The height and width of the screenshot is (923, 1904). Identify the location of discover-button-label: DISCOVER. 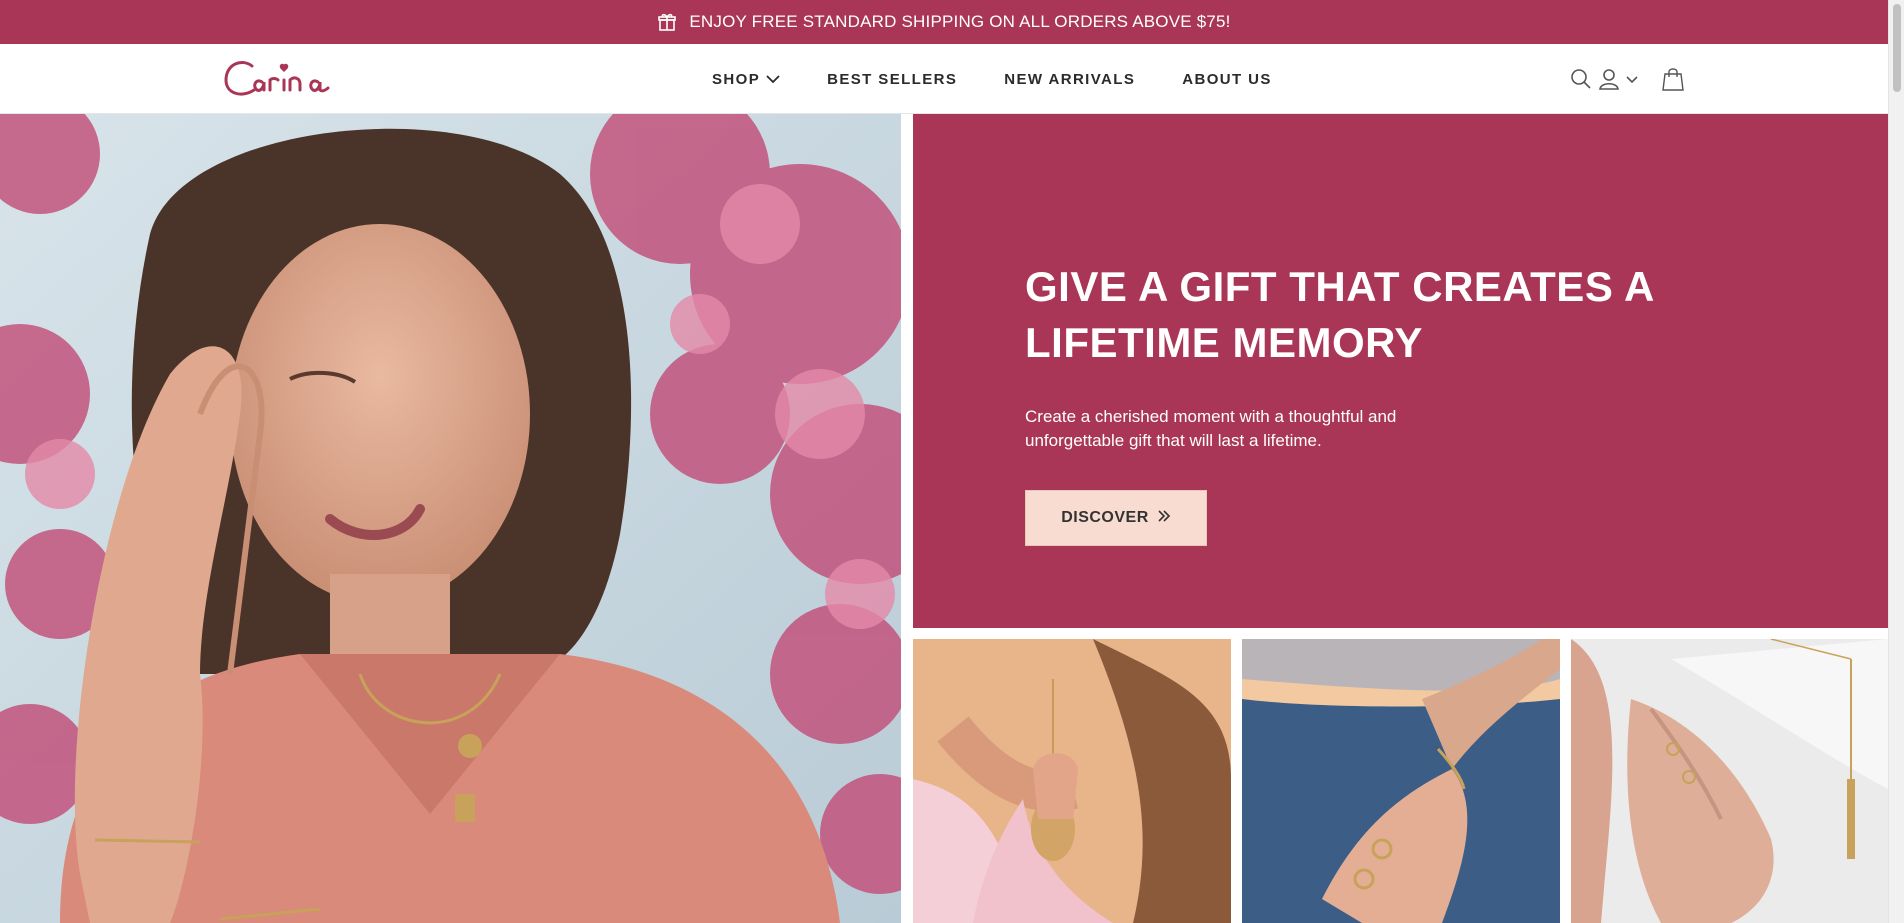
(1105, 517).